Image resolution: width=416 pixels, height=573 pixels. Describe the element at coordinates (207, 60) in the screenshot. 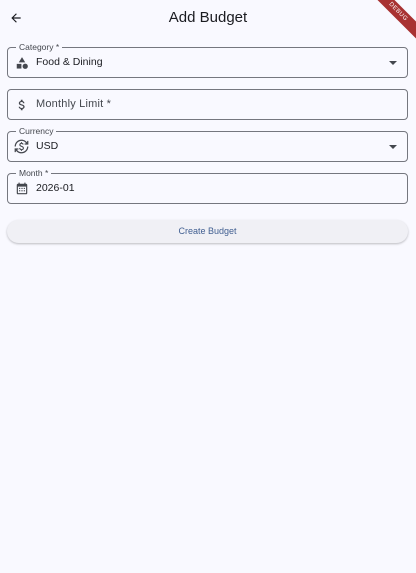

I see `category-dropdown: Category * Food & Dining` at that location.